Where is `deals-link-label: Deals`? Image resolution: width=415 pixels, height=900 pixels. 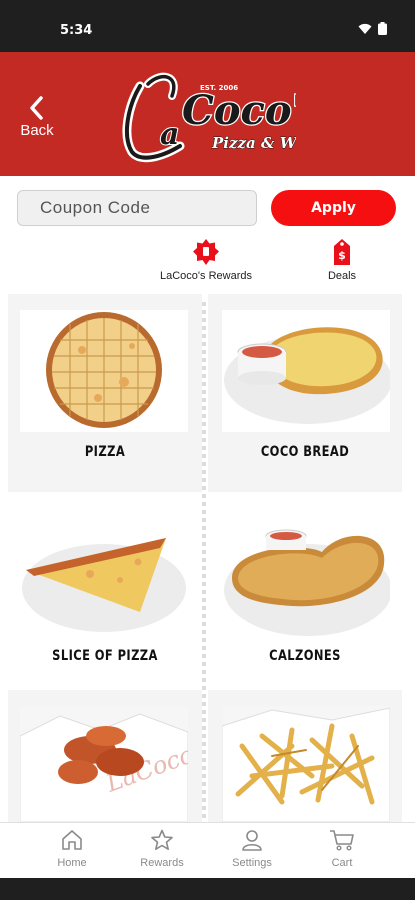
deals-link-label: Deals is located at coordinates (342, 276).